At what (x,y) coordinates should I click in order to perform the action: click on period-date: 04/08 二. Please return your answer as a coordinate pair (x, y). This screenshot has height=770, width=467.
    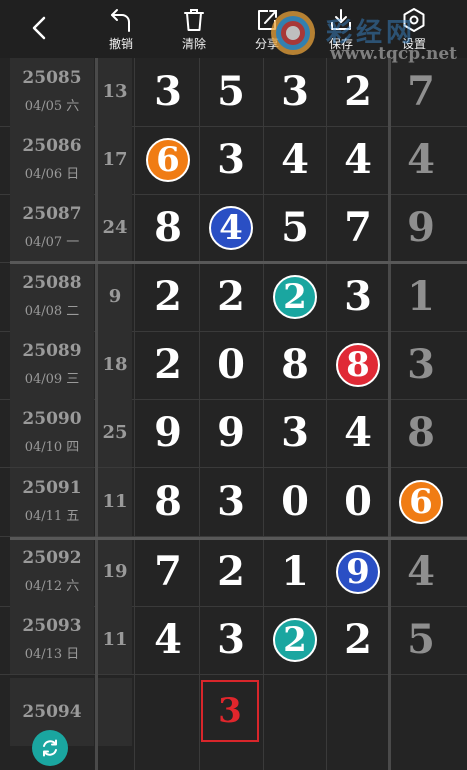
    Looking at the image, I should click on (52, 311).